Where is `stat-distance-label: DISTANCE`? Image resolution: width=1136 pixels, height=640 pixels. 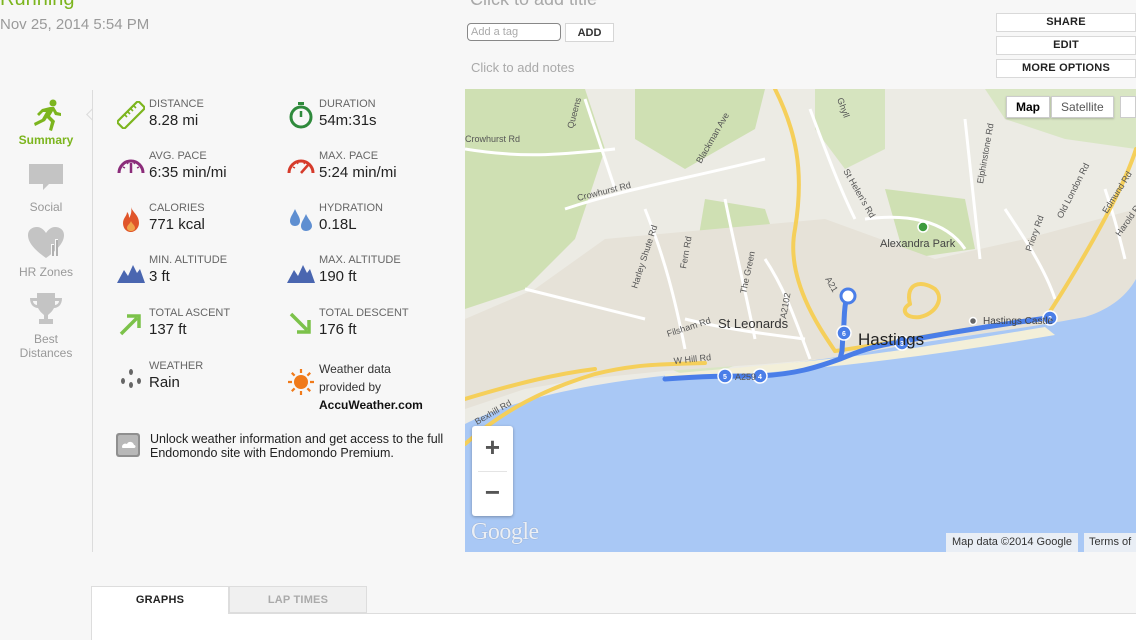
stat-distance-label: DISTANCE is located at coordinates (176, 104).